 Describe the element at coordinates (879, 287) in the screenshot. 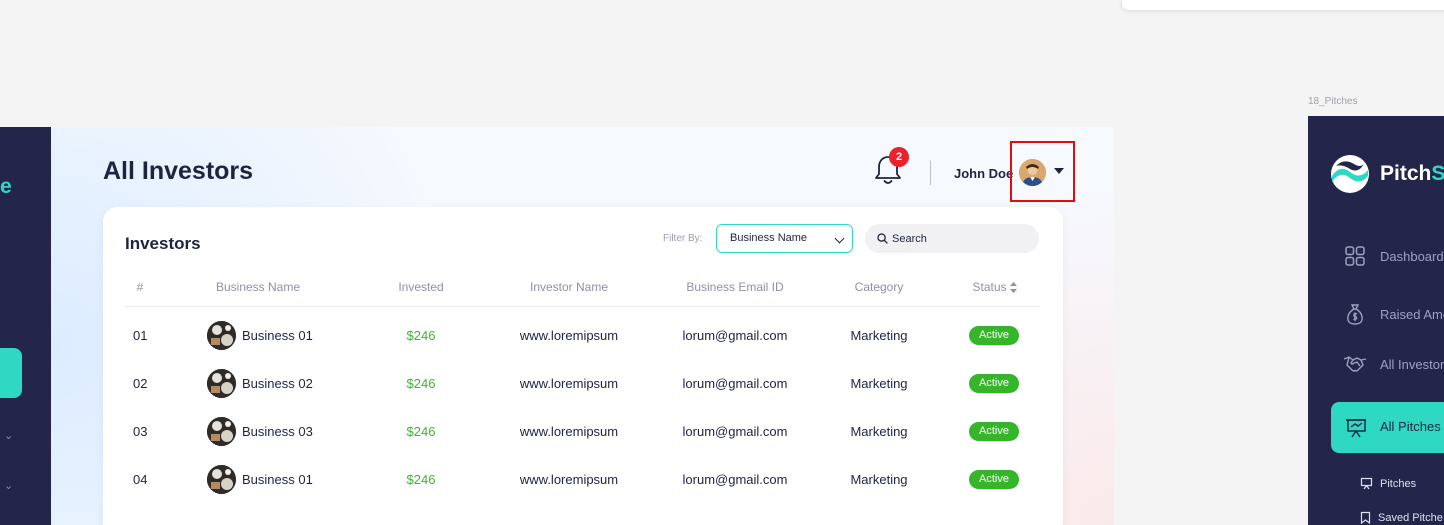

I see `column-header-category: Category` at that location.